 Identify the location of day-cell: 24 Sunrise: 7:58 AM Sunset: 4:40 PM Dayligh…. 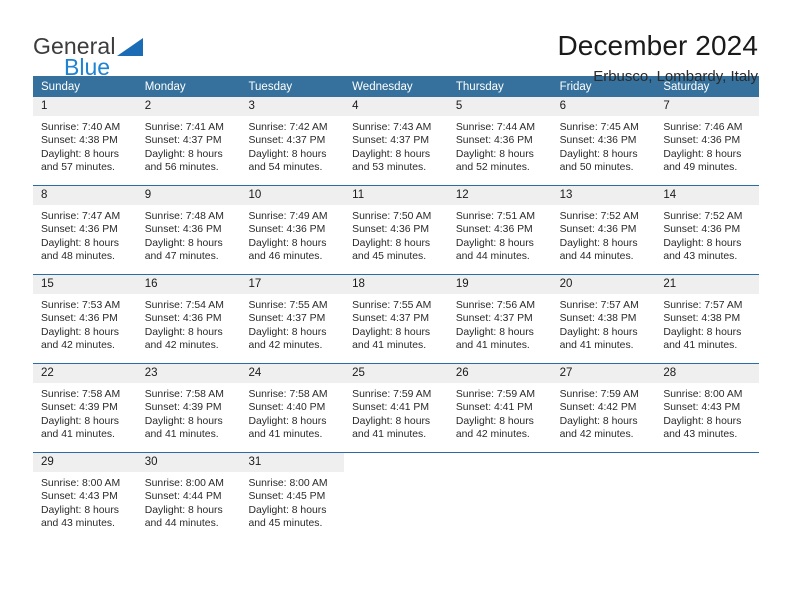
(292, 408).